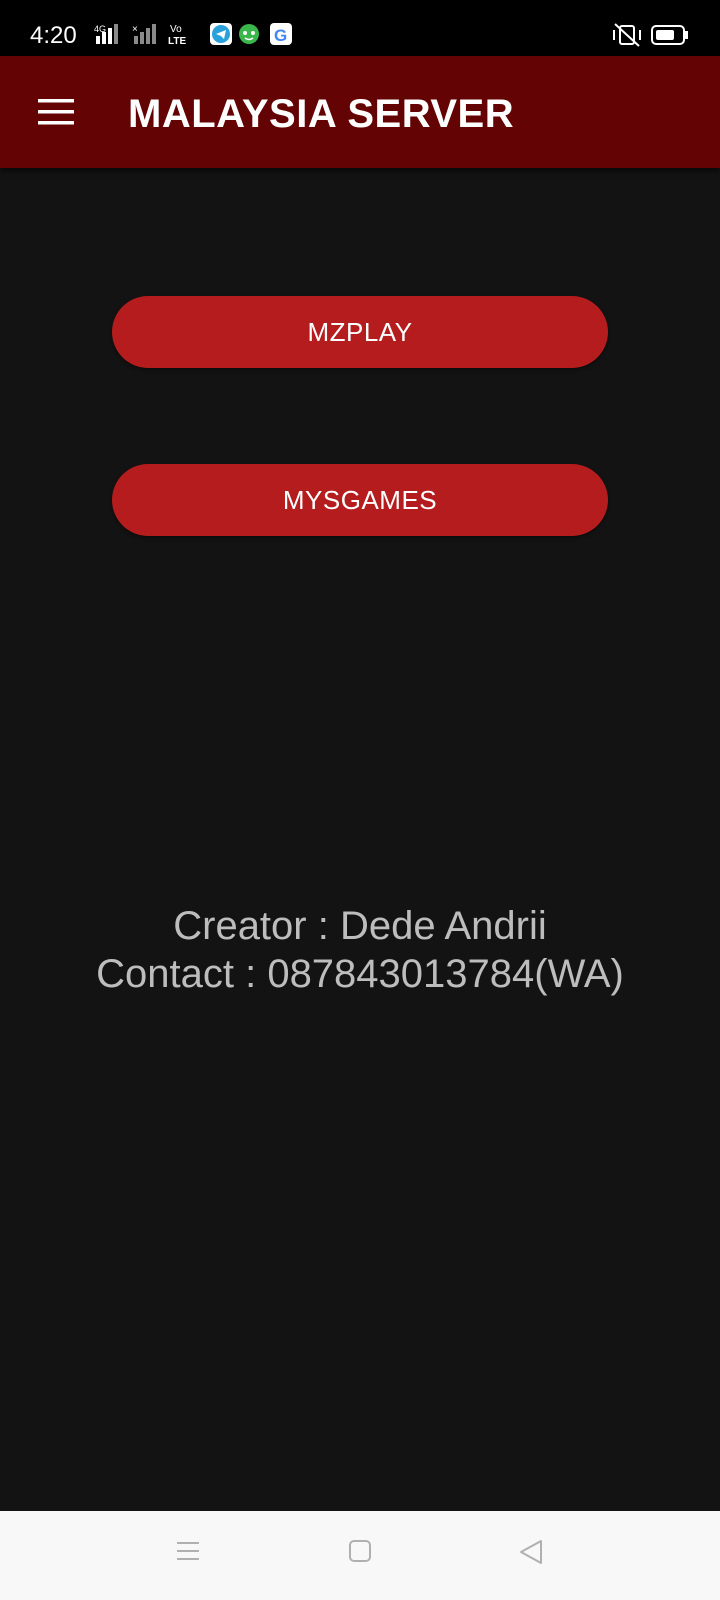 The image size is (720, 1600). I want to click on volte-icon: Vo LTE, so click(177, 35).